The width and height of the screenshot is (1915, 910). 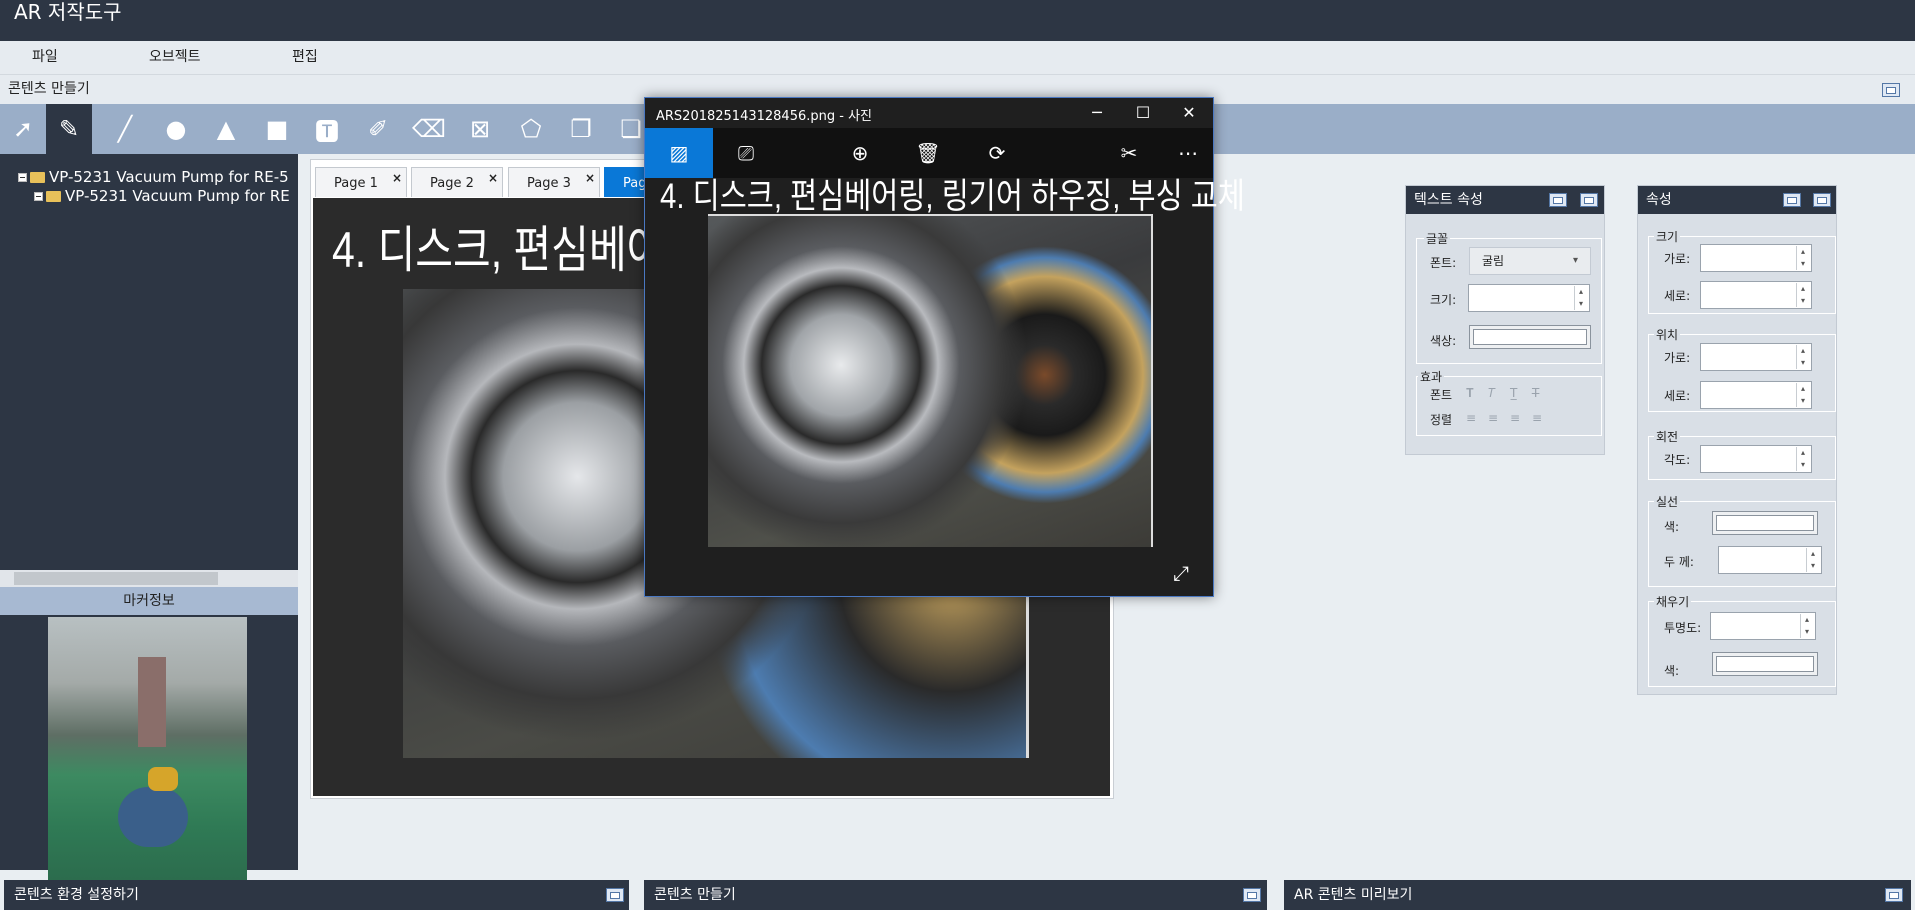 I want to click on tree-item-label: VP-5231 Vacuum Pump for RE, so click(x=177, y=196).